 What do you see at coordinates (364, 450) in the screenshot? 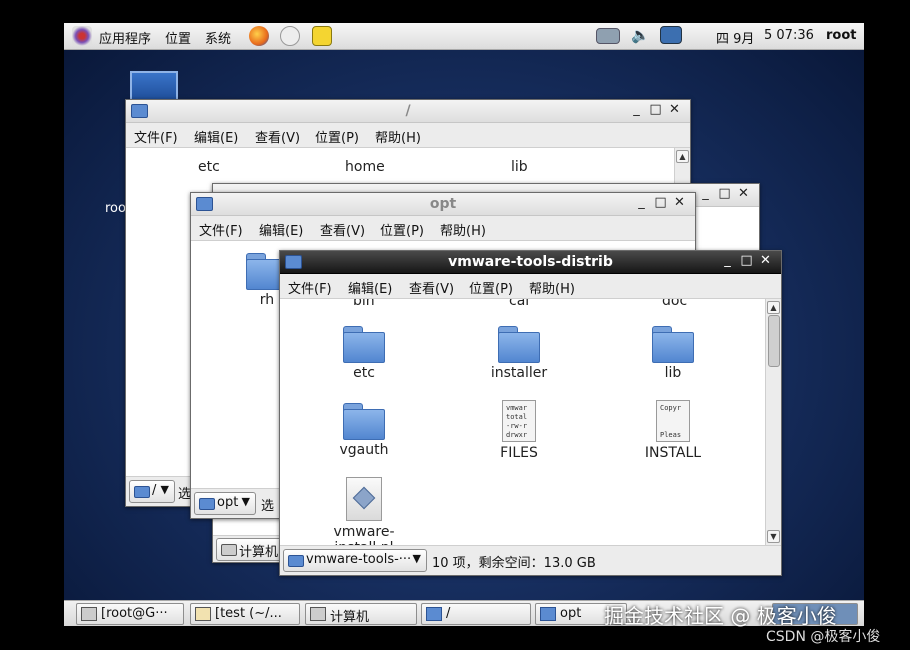
I see `file-label: vgauth` at bounding box center [364, 450].